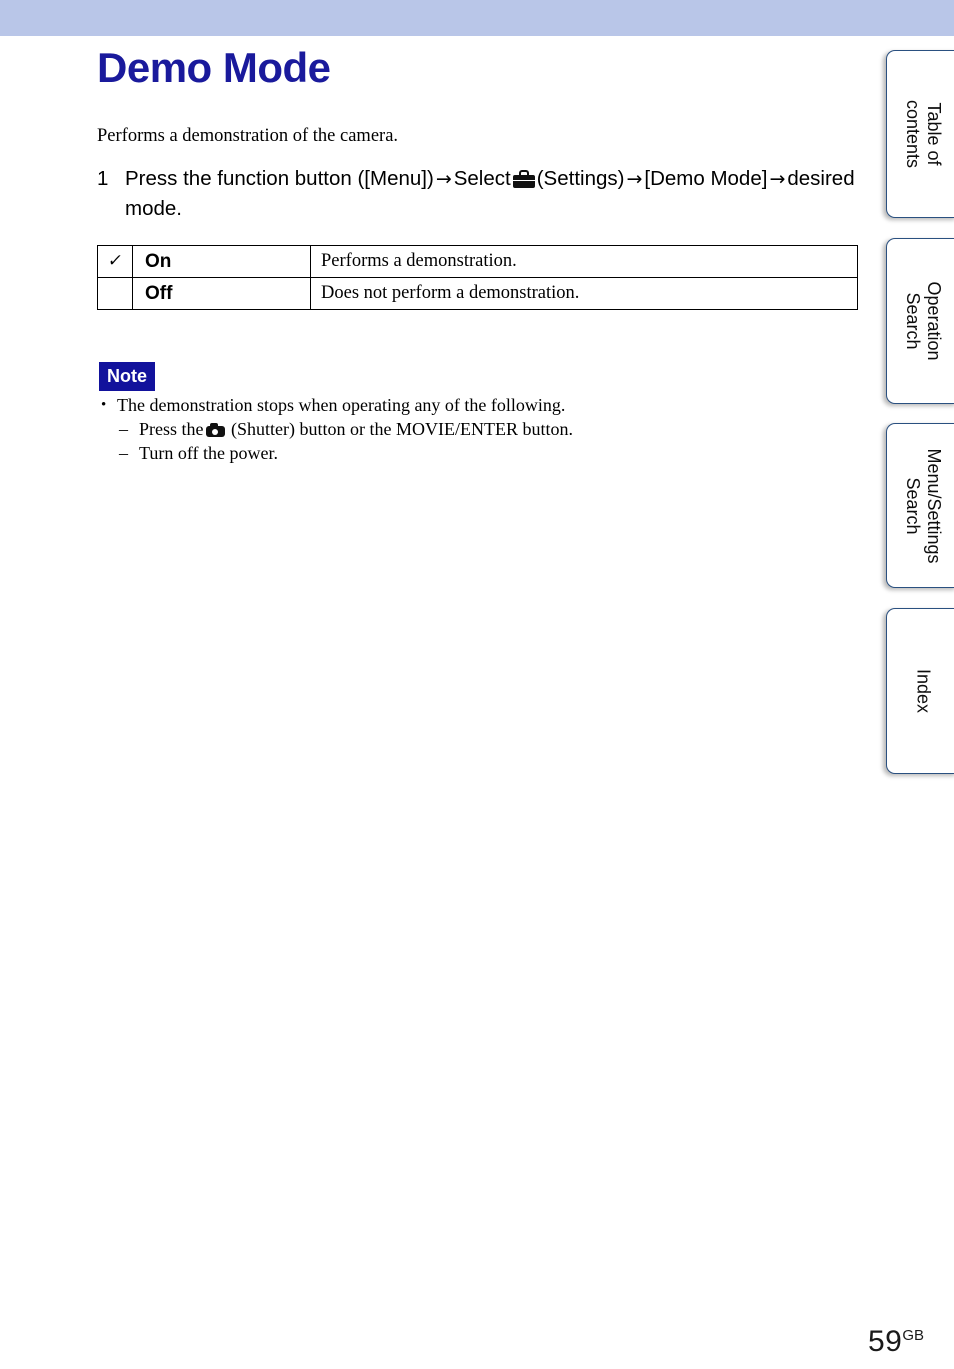 The image size is (954, 1369). I want to click on note-badge: Note, so click(127, 376).